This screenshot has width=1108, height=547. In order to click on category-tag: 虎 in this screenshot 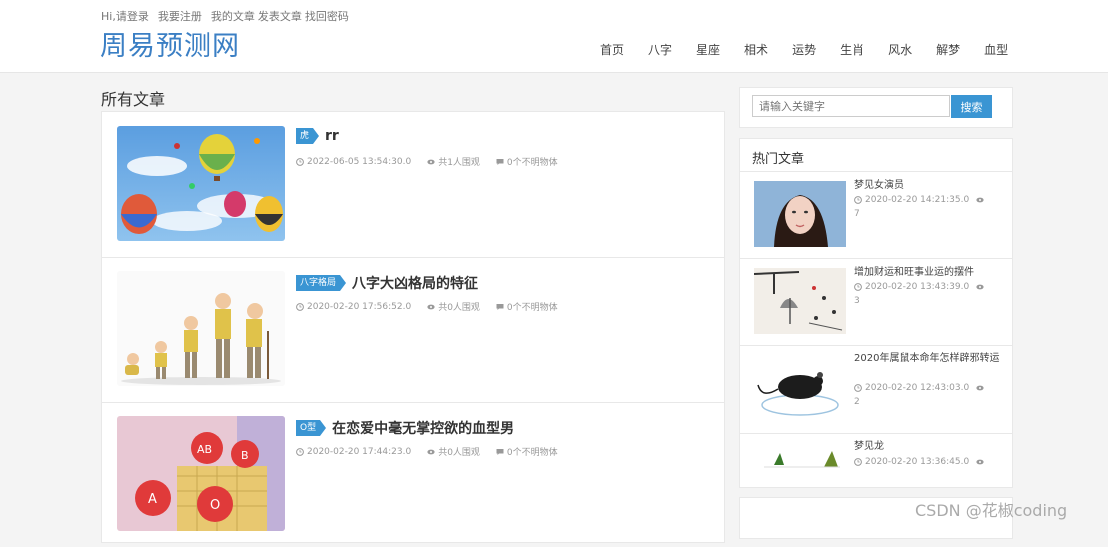, I will do `click(308, 136)`.